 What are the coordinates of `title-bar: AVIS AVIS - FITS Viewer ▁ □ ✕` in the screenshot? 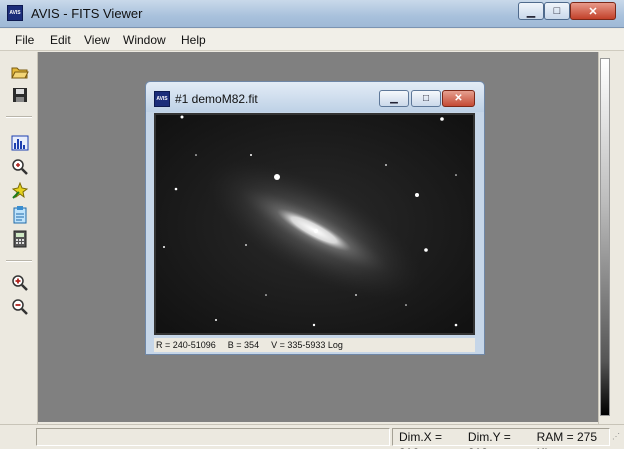 It's located at (312, 14).